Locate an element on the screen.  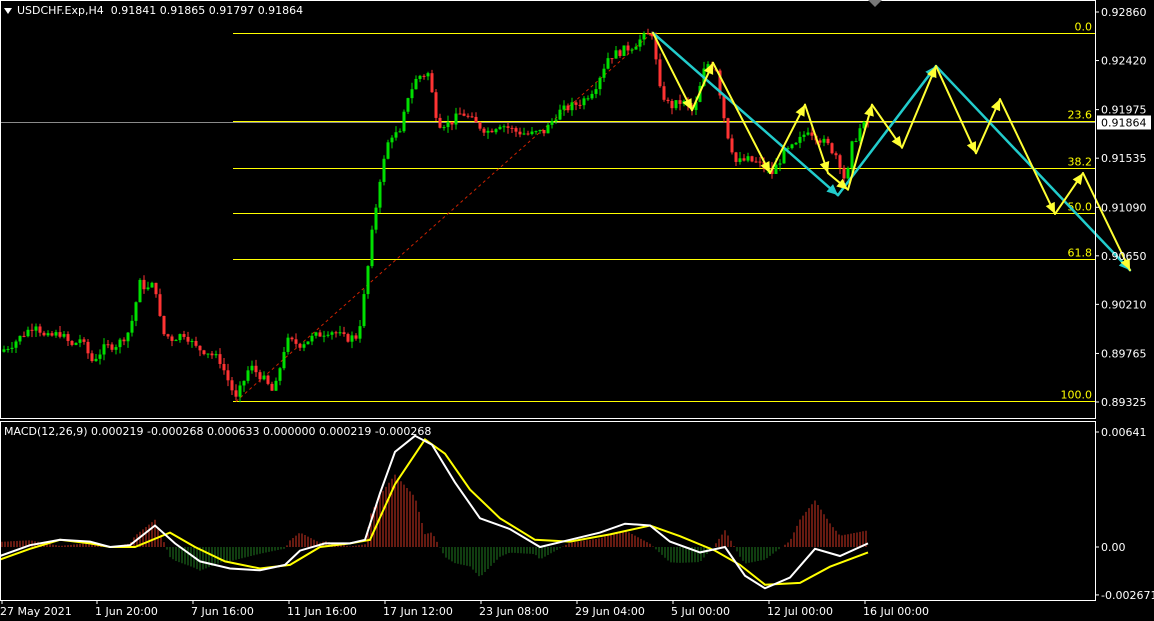
fib-label-100.0: 100.0 is located at coordinates (1077, 395).